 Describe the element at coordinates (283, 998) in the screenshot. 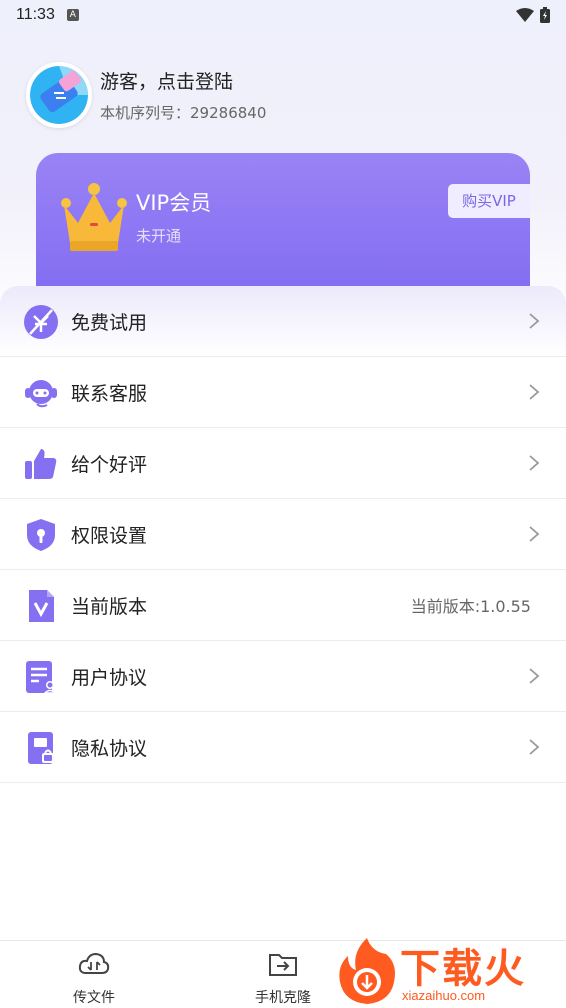

I see `tab-label: 手机克隆` at that location.